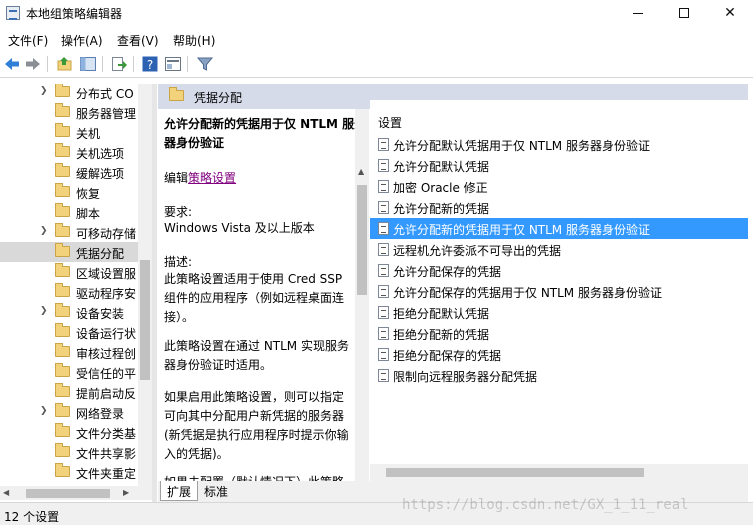 Image resolution: width=753 pixels, height=525 pixels. Describe the element at coordinates (559, 312) in the screenshot. I see `setting-row: 拒绝分配默认凭据` at that location.